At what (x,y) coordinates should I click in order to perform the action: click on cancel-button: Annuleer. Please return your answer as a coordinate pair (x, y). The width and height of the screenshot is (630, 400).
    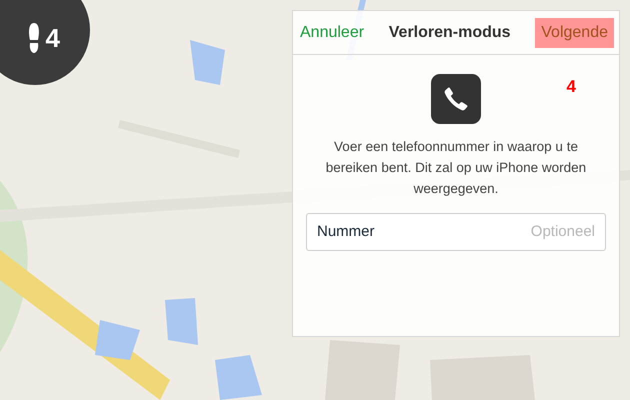
    Looking at the image, I should click on (332, 32).